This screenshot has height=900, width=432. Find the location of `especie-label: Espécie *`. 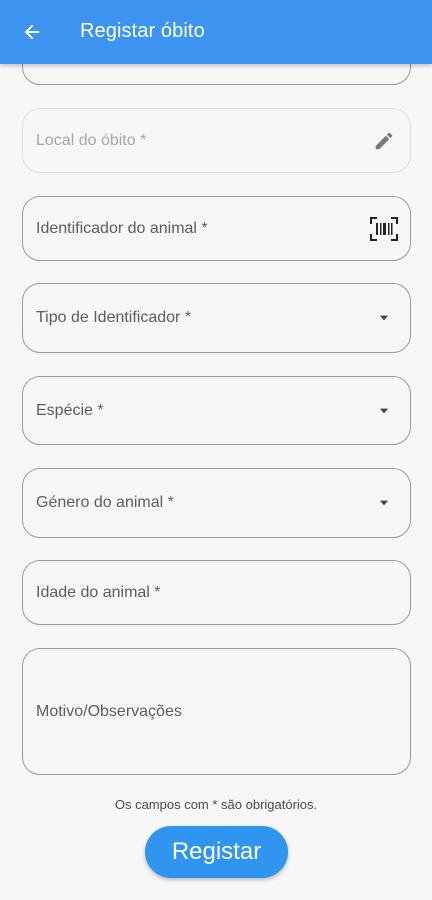

especie-label: Espécie * is located at coordinates (70, 410).